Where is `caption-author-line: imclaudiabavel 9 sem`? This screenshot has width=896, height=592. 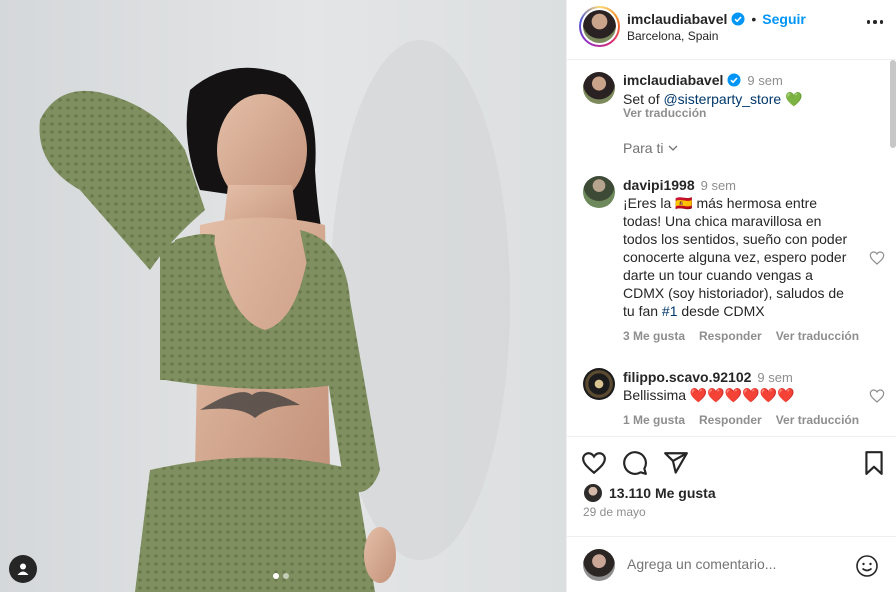
caption-author-line: imclaudiabavel 9 sem is located at coordinates (703, 80).